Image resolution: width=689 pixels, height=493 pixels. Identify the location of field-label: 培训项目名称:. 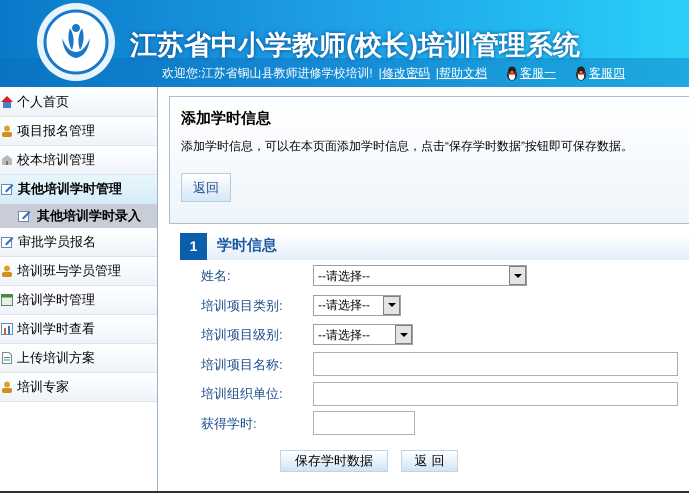
(242, 365).